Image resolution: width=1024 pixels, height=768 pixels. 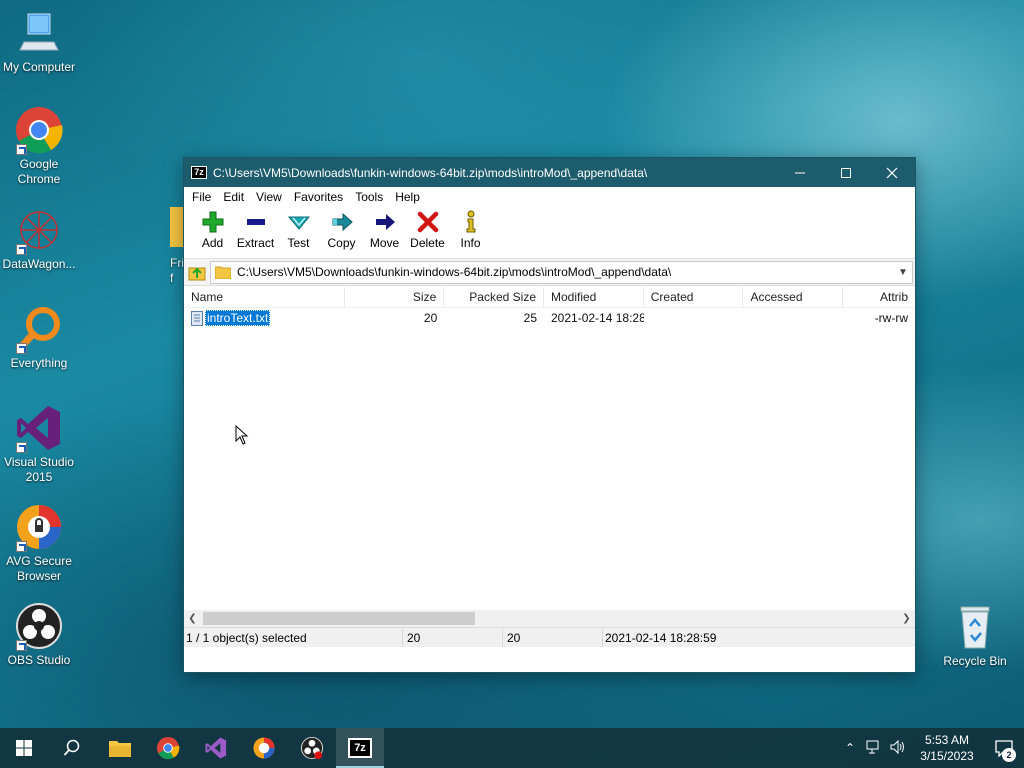 What do you see at coordinates (427, 243) in the screenshot?
I see `delete-label: Delete` at bounding box center [427, 243].